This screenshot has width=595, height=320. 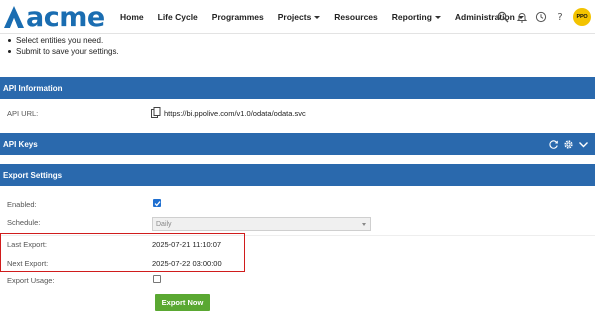 I want to click on nav-item-reporting: Reporting, so click(x=416, y=17).